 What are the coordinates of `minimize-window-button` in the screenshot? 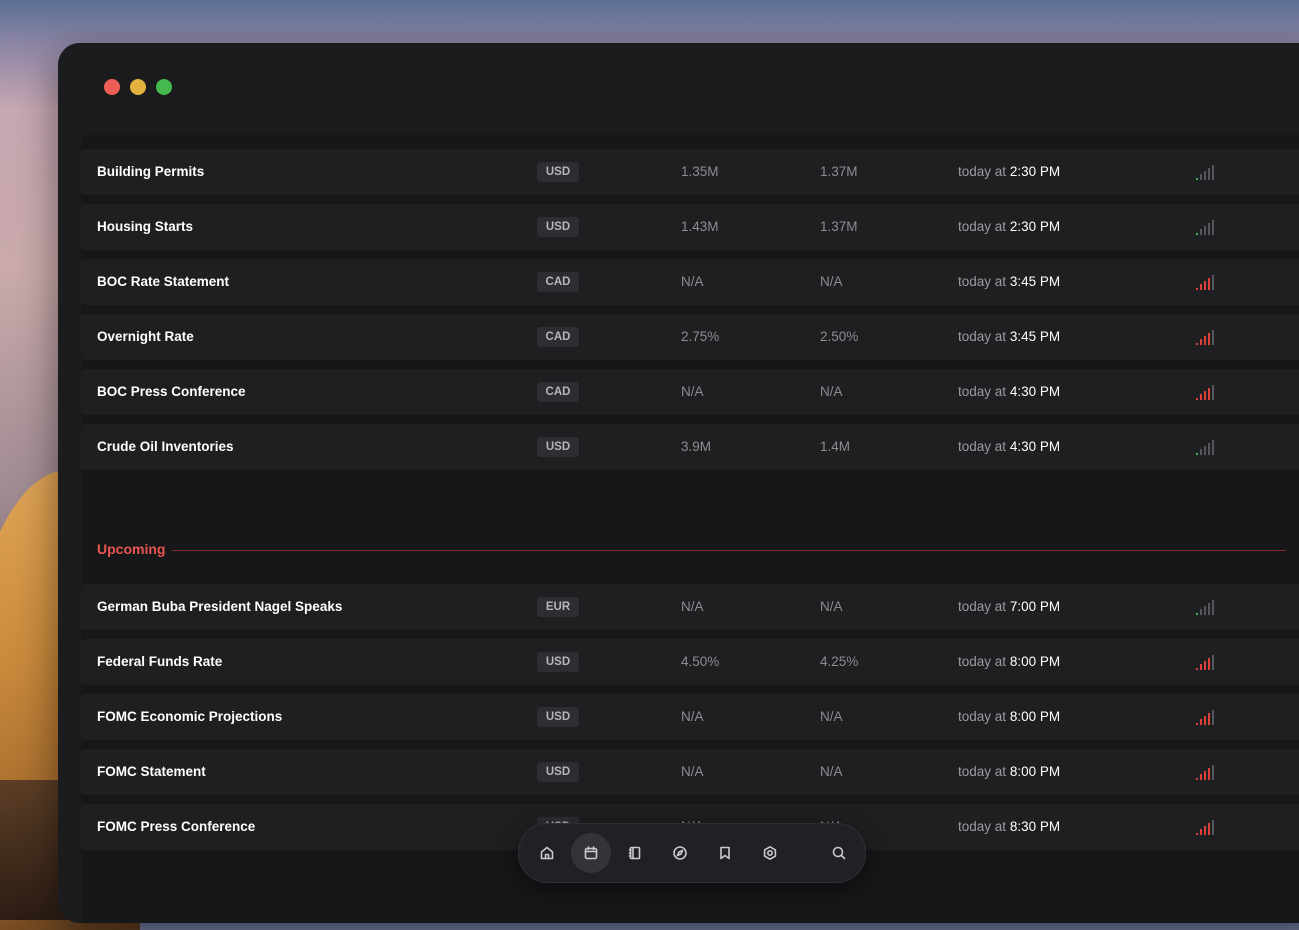 It's located at (138, 87).